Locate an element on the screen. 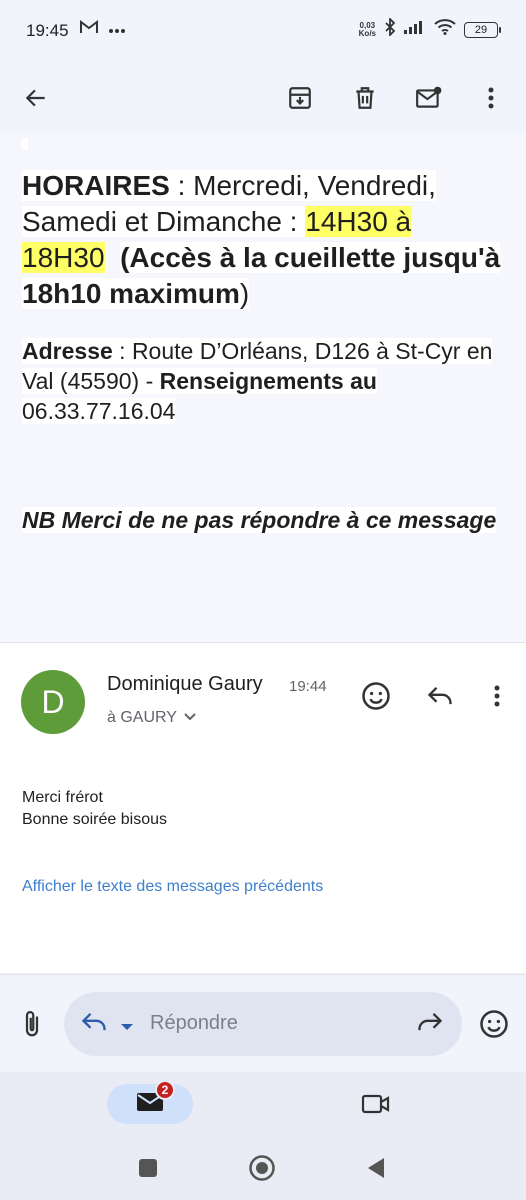  emoji-react-icon is located at coordinates (376, 696).